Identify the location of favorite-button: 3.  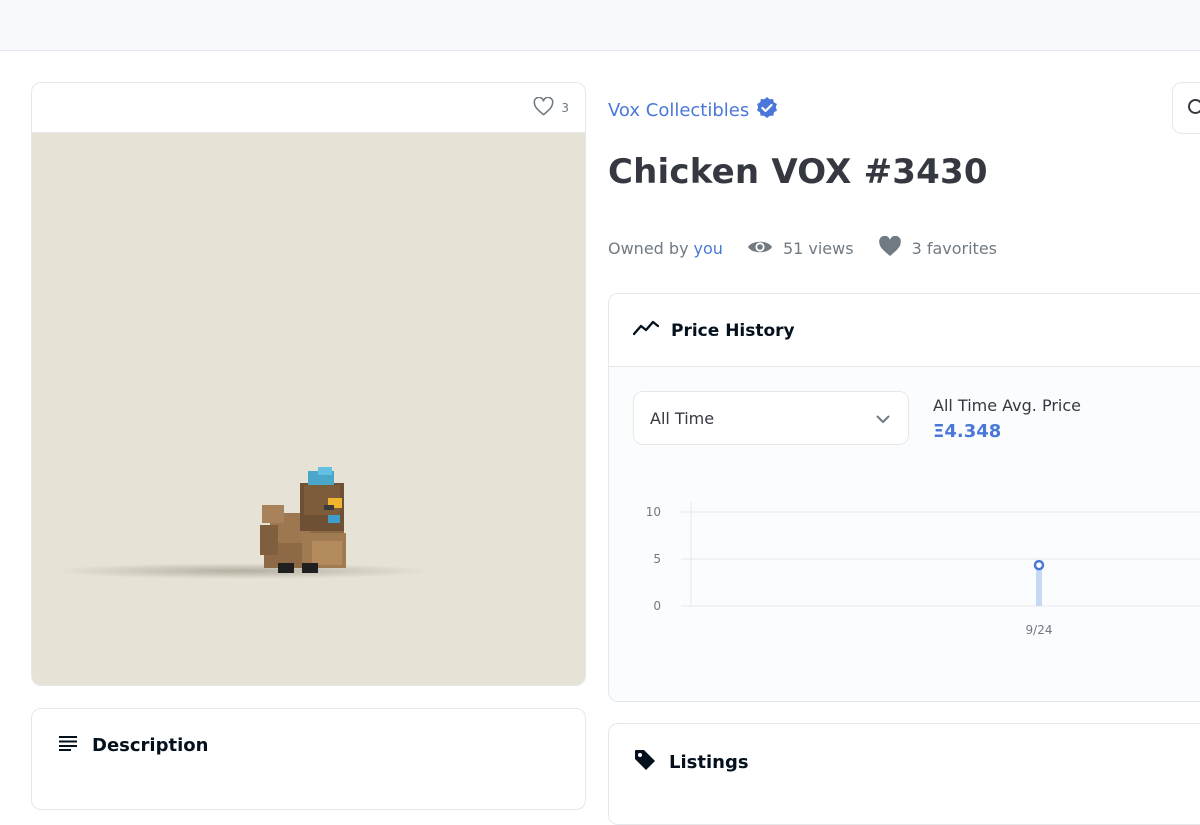
(551, 107).